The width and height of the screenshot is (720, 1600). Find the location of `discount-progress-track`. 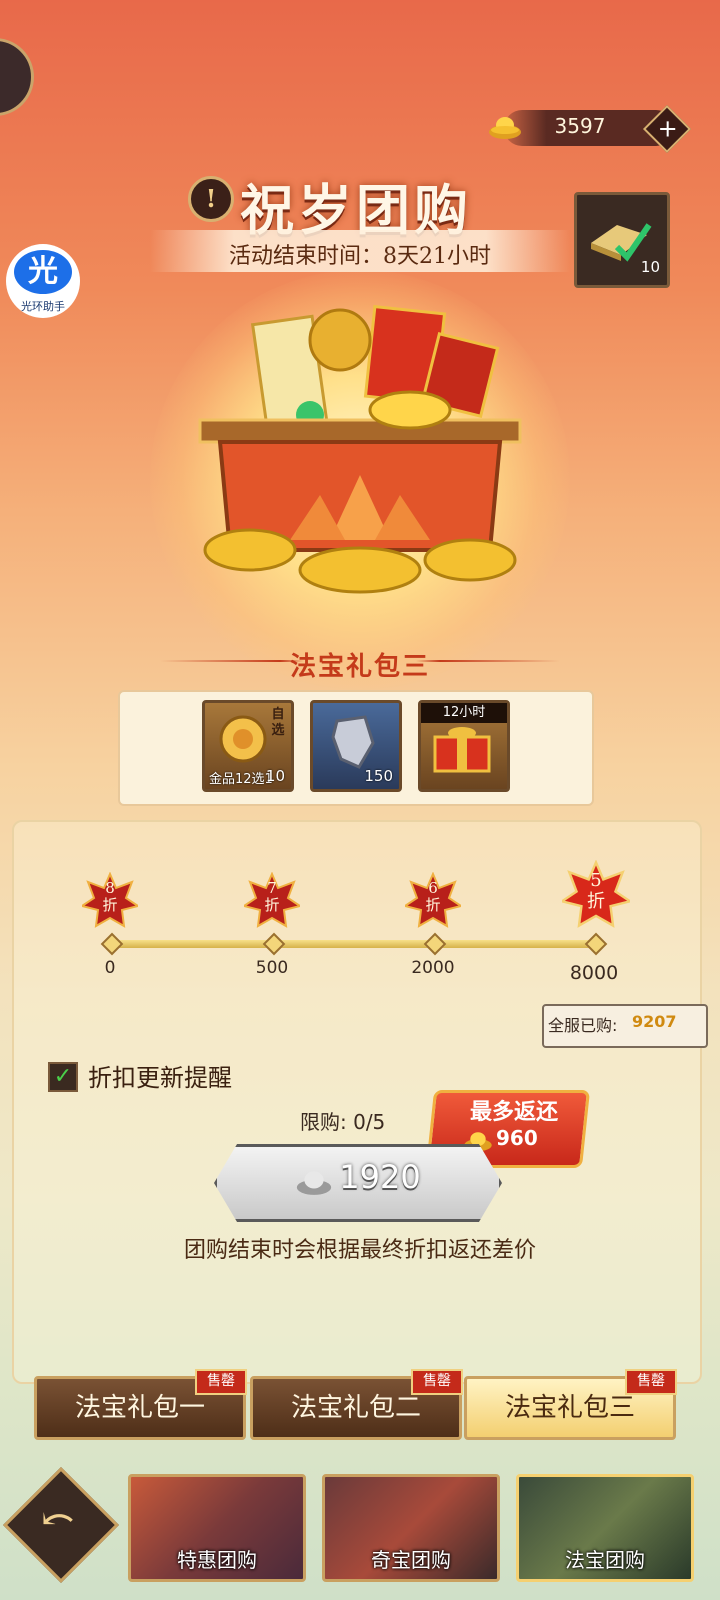

discount-progress-track is located at coordinates (353, 944).